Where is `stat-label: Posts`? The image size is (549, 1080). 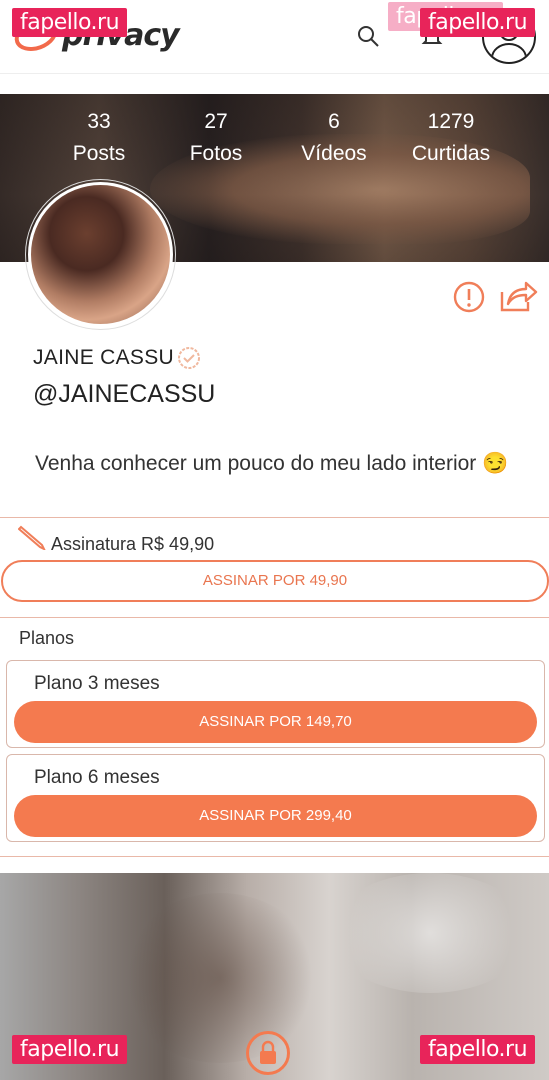
stat-label: Posts is located at coordinates (99, 153).